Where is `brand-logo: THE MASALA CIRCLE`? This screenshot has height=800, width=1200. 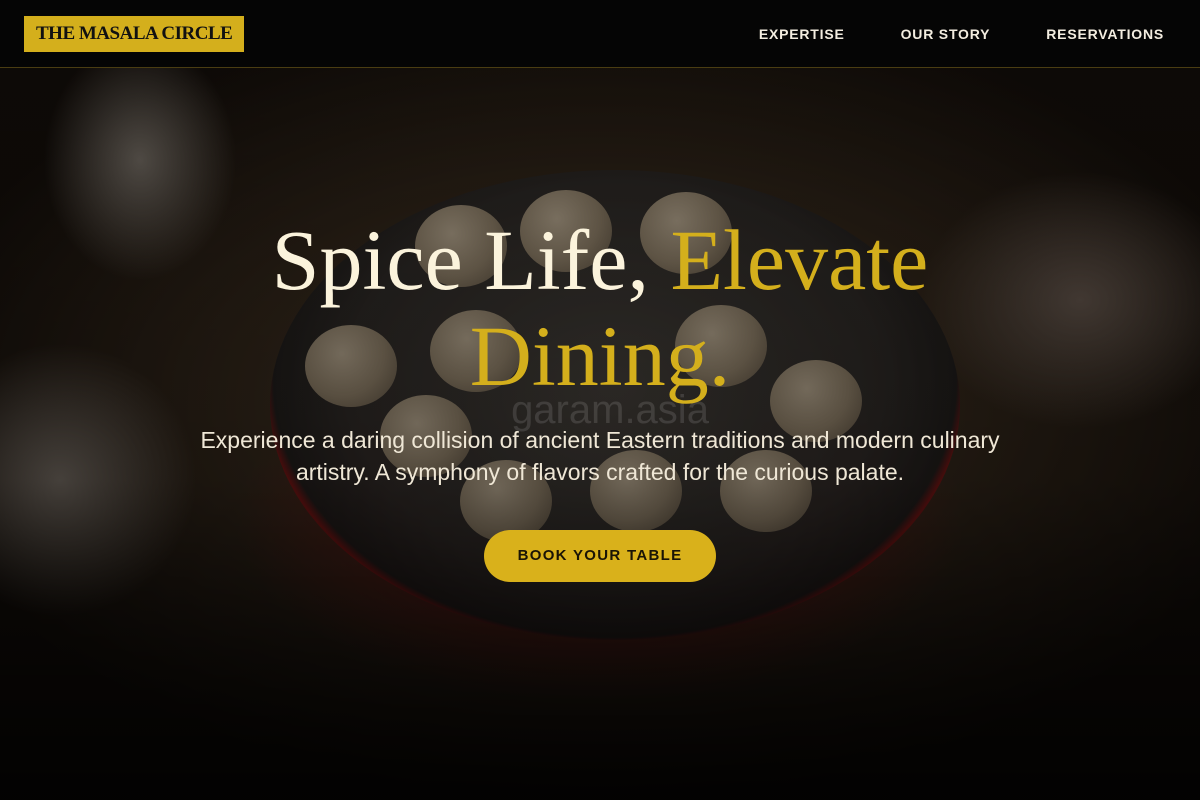
brand-logo: THE MASALA CIRCLE is located at coordinates (134, 34).